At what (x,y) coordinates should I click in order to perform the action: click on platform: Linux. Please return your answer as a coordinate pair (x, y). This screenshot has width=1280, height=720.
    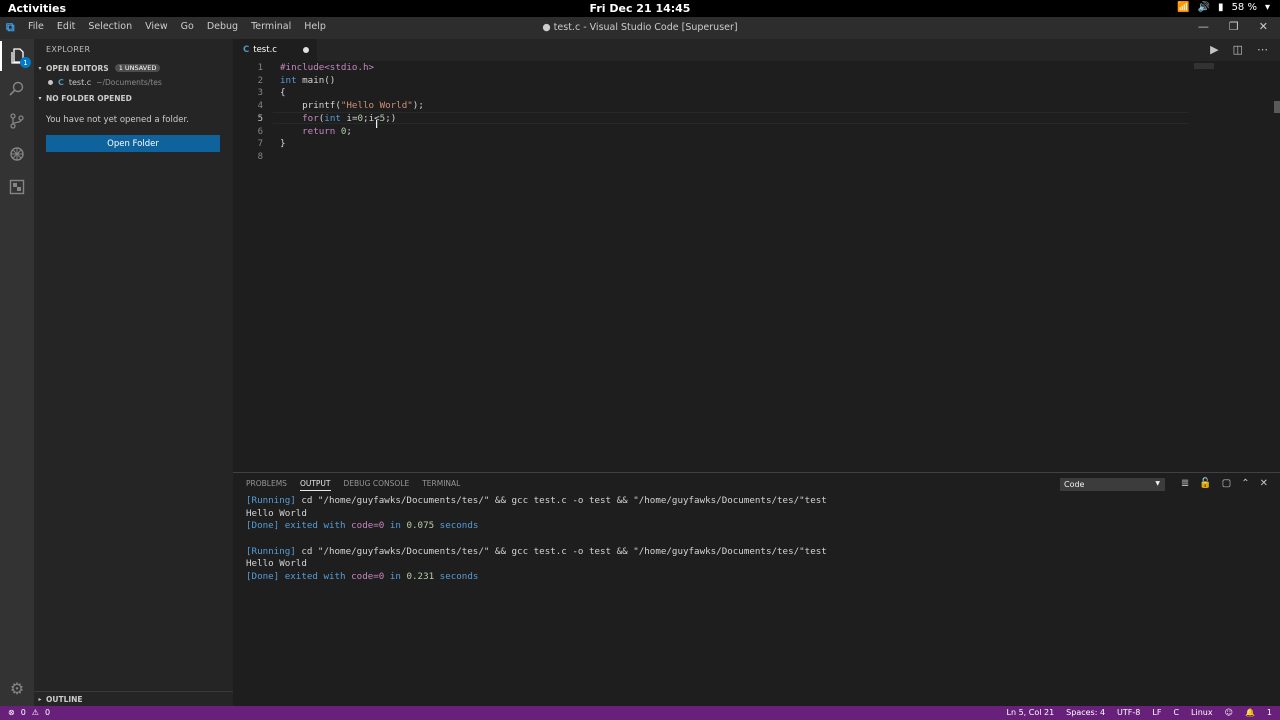
    Looking at the image, I should click on (1202, 712).